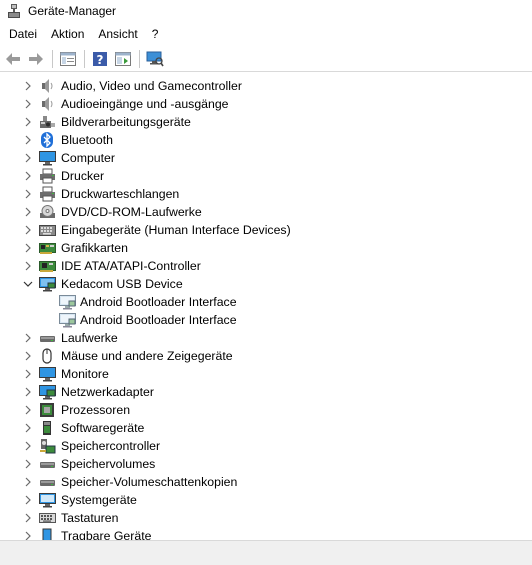  I want to click on tree-node-label: Prozessoren, so click(96, 410).